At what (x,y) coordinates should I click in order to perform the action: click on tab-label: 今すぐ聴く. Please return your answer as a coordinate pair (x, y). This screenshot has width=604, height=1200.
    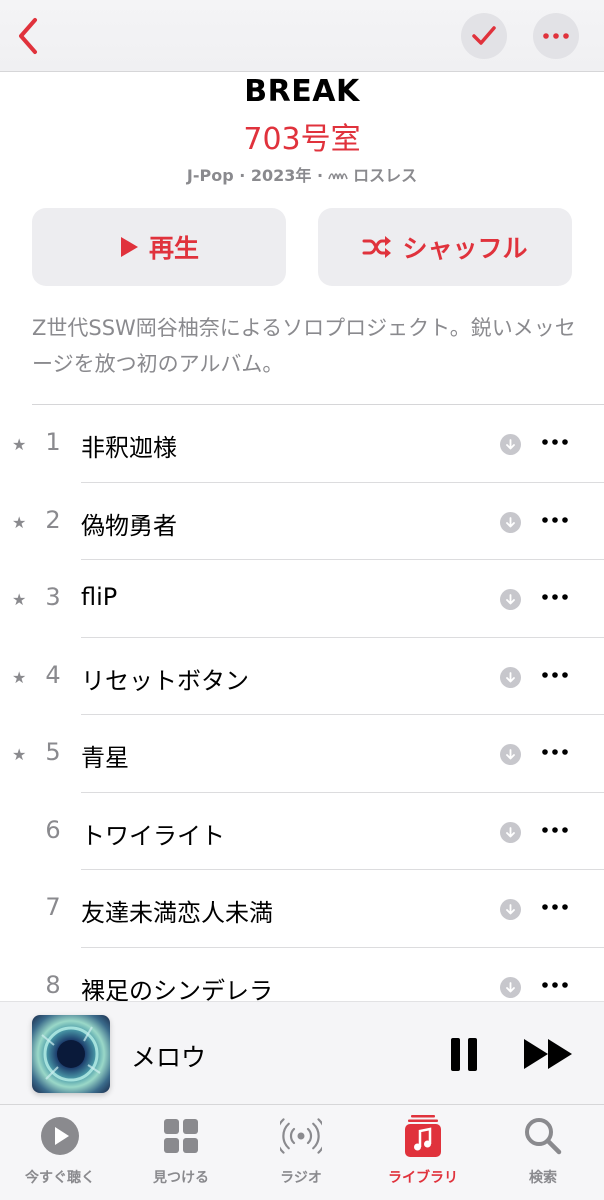
    Looking at the image, I should click on (60, 1178).